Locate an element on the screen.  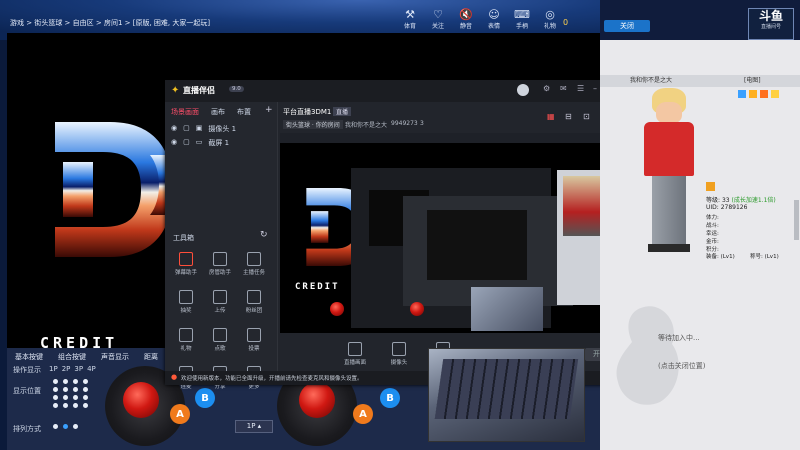
tool-admin: 房管助手 is located at coordinates (220, 264).